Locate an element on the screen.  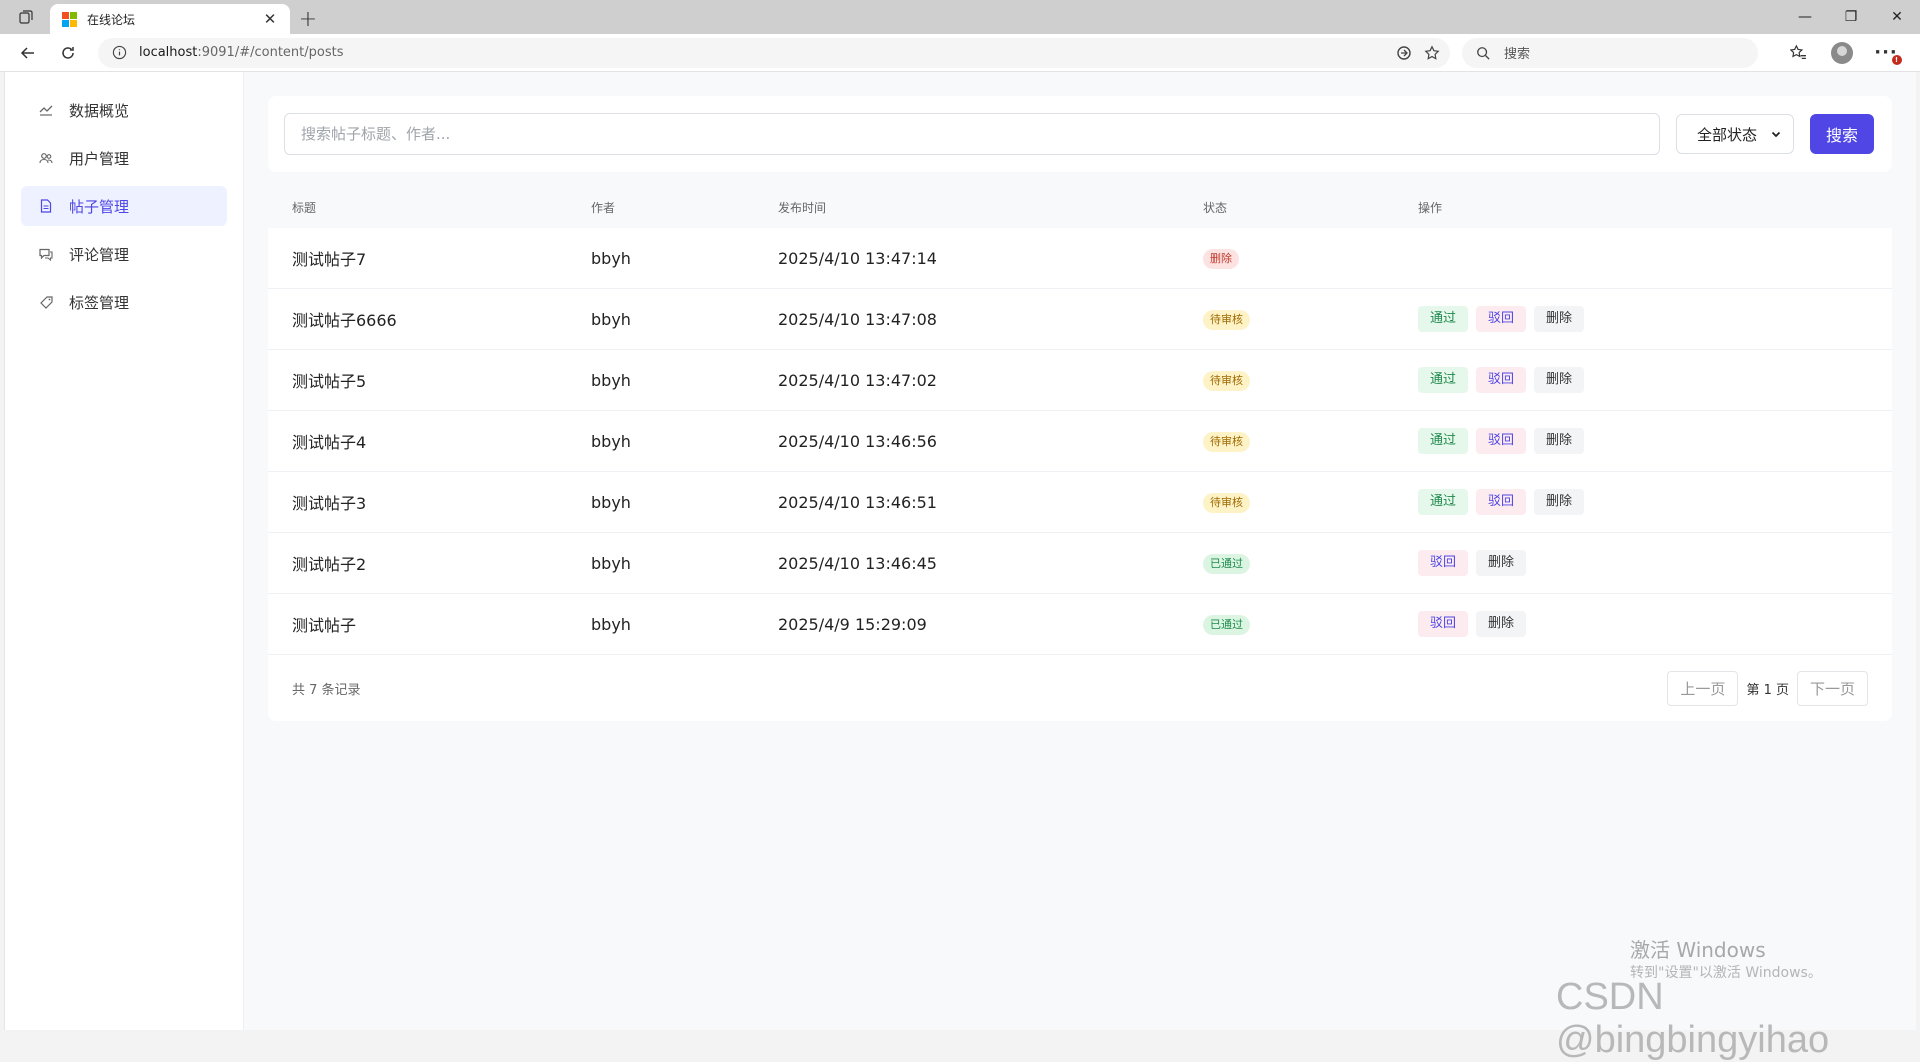
next-page-button: 下一页 is located at coordinates (1832, 688).